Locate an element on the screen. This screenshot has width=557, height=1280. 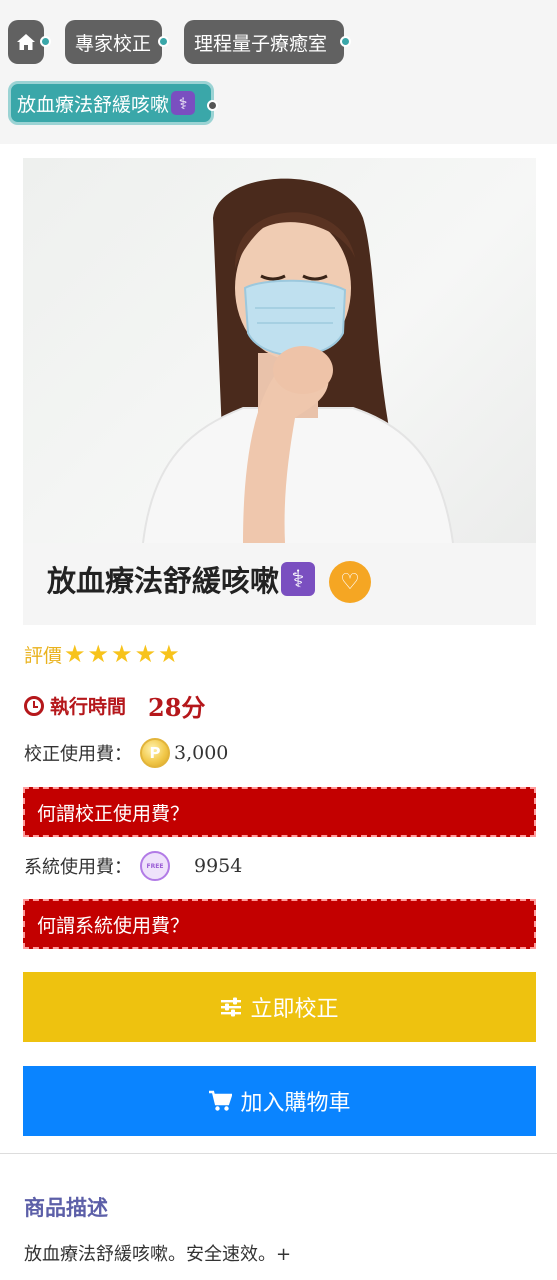
correction-fee-value: 3,000 is located at coordinates (201, 753).